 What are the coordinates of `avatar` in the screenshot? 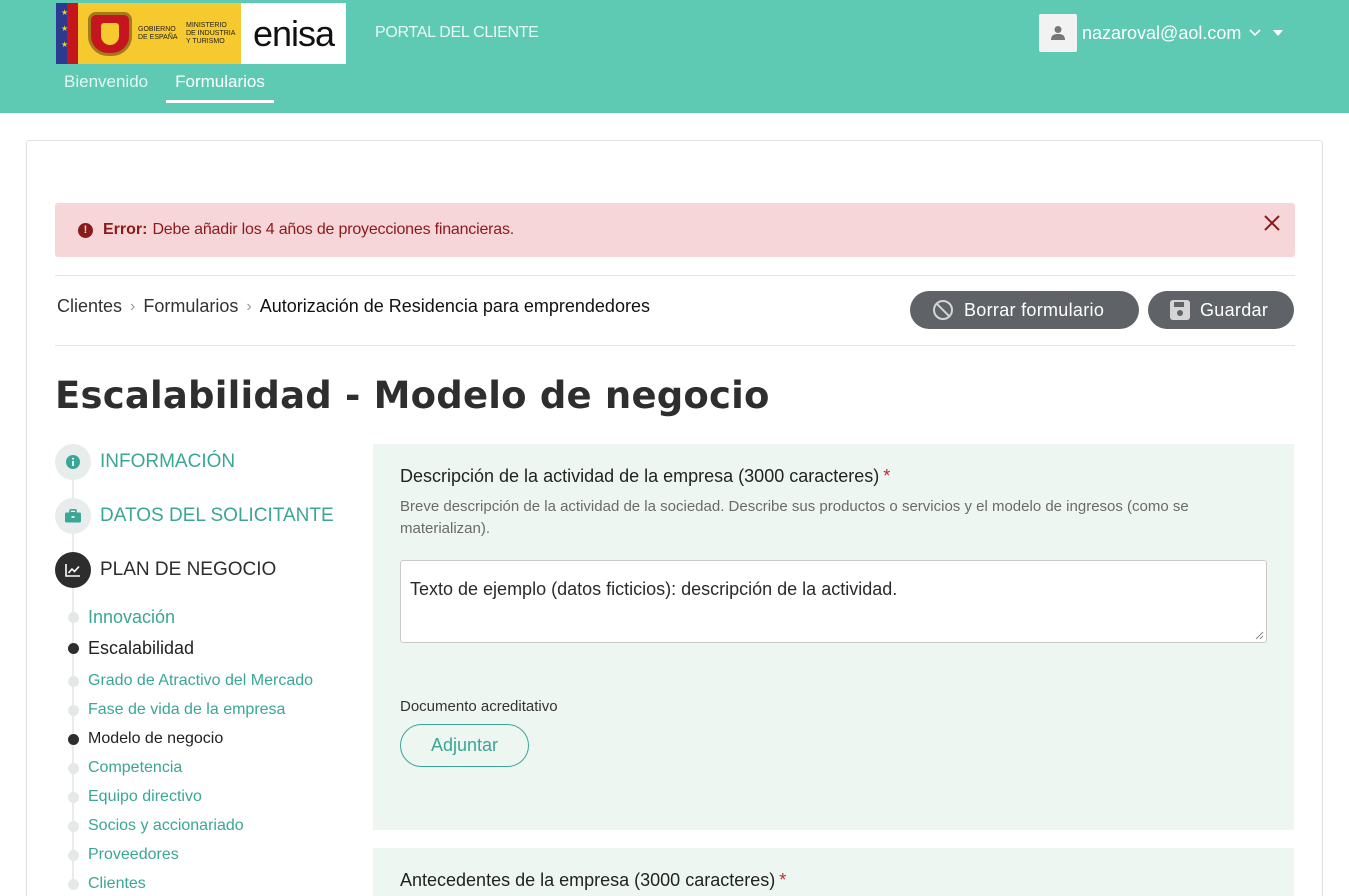 It's located at (1058, 33).